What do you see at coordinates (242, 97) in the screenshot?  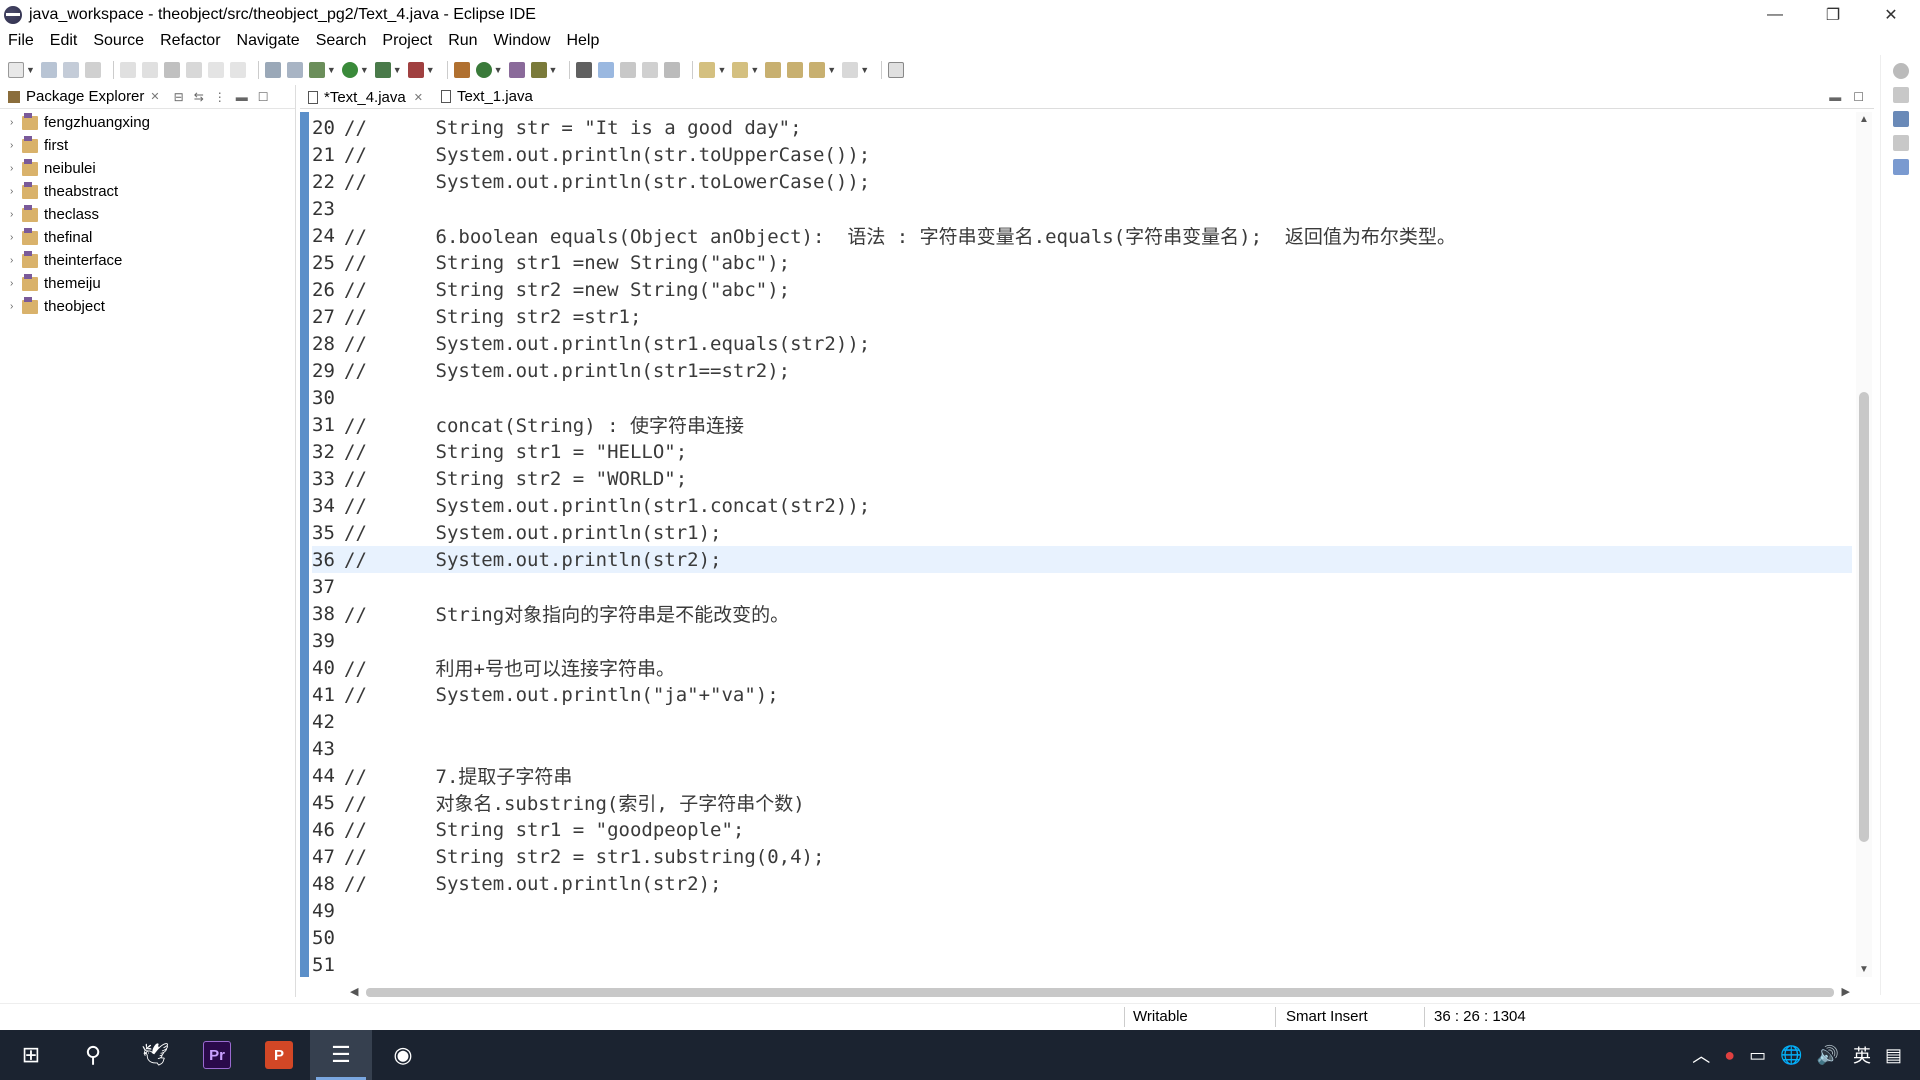 I see `minimize-view-icon: ▬` at bounding box center [242, 97].